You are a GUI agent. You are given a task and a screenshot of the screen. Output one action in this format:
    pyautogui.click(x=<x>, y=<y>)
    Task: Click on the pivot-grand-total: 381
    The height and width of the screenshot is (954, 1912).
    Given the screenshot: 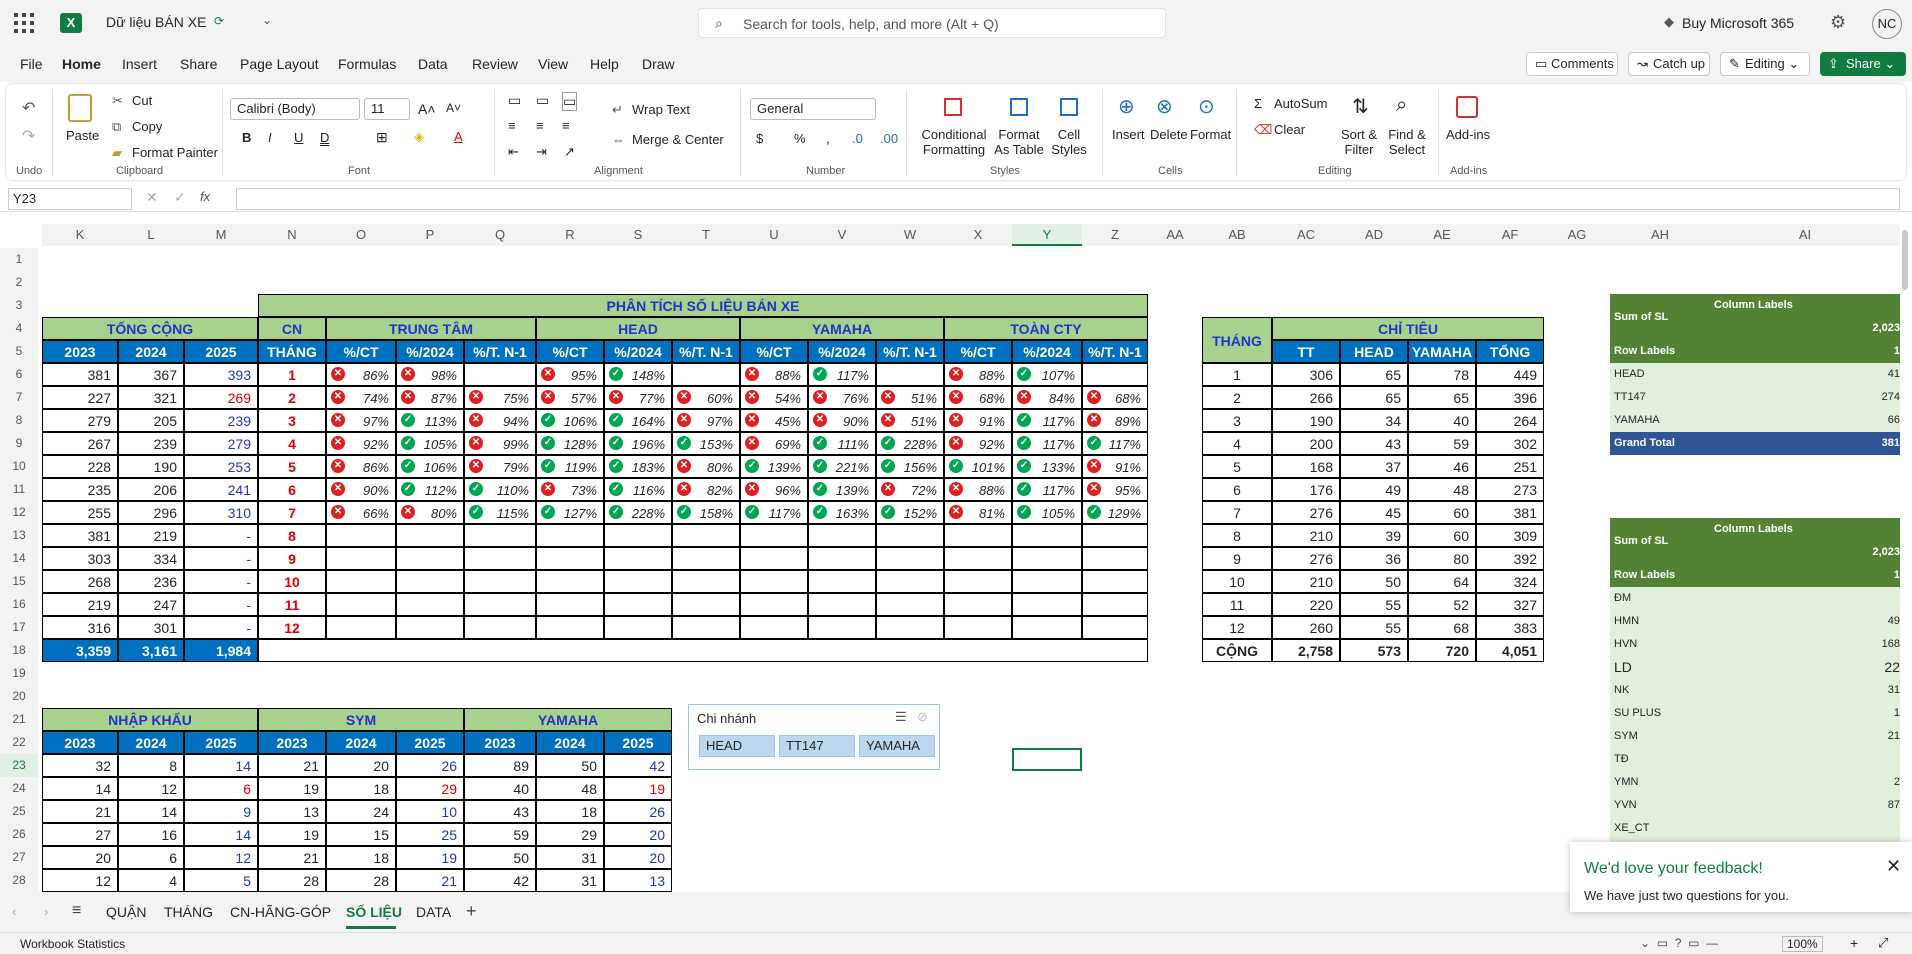 What is the action you would take?
    pyautogui.click(x=1805, y=443)
    